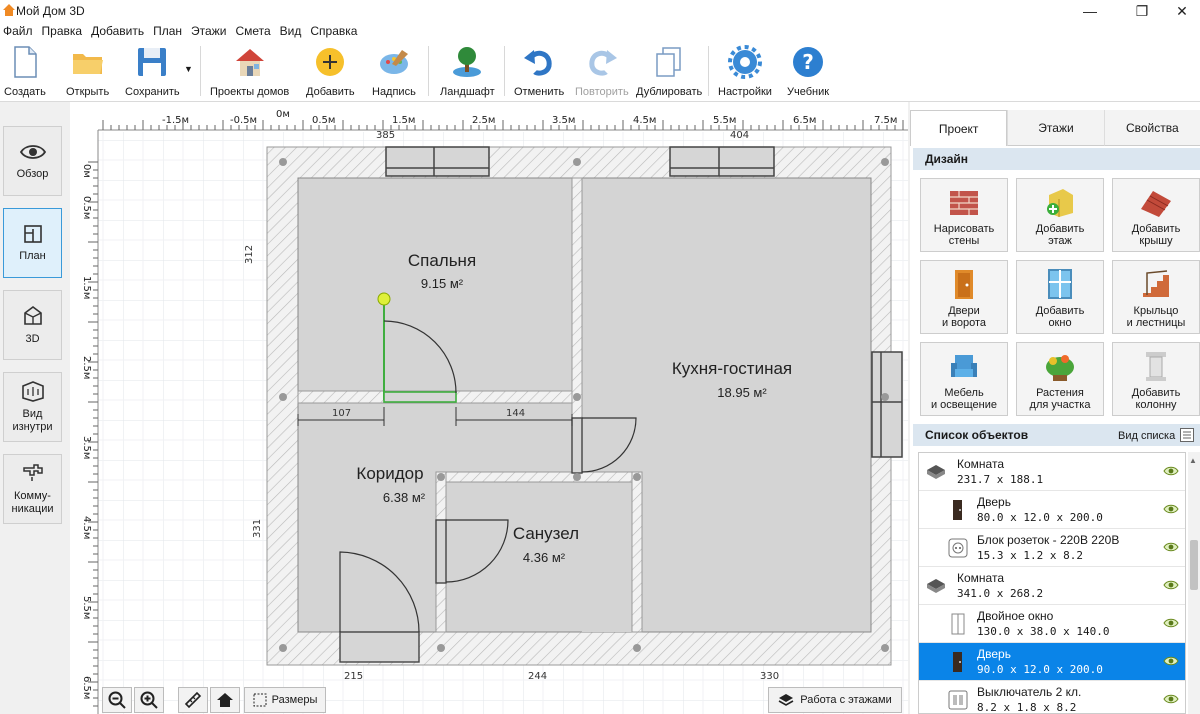 The width and height of the screenshot is (1200, 714). I want to click on menu-floors: Этажи, so click(210, 31).